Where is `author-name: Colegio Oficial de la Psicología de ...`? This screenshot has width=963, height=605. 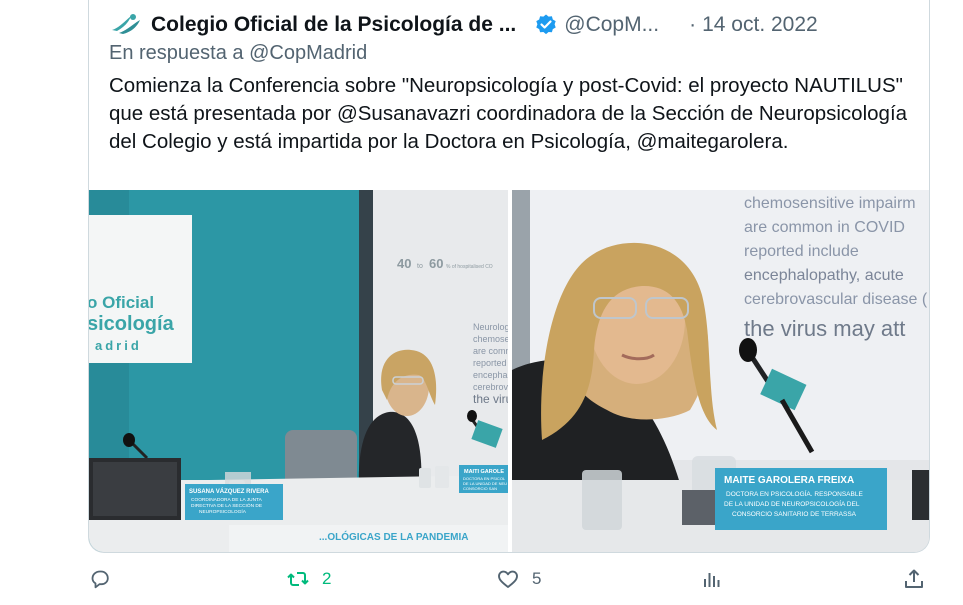
author-name: Colegio Oficial de la Psicología de ... is located at coordinates (333, 25).